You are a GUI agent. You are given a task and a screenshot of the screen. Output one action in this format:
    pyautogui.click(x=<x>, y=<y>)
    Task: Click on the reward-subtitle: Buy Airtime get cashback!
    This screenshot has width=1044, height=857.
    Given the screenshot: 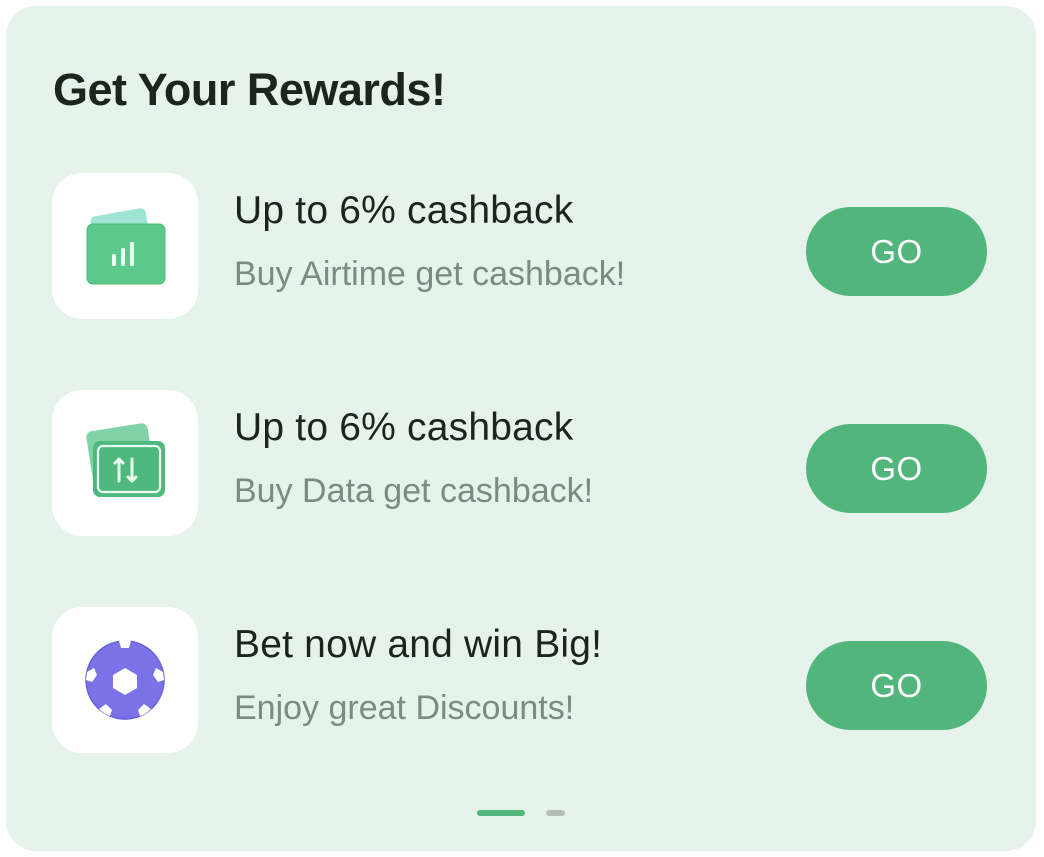 What is the action you would take?
    pyautogui.click(x=430, y=274)
    